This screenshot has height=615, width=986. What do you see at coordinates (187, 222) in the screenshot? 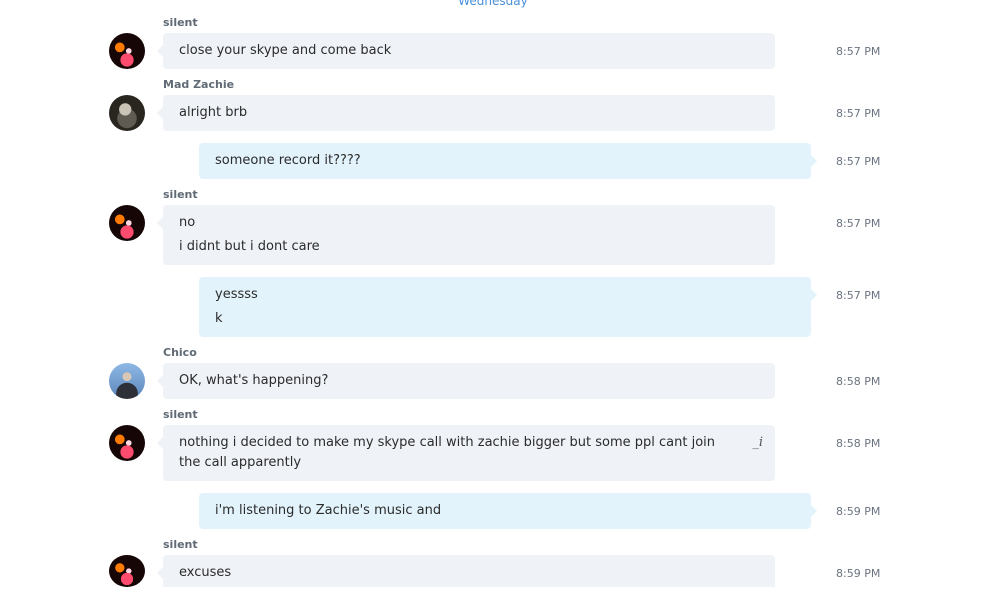
I see `message-text: no` at bounding box center [187, 222].